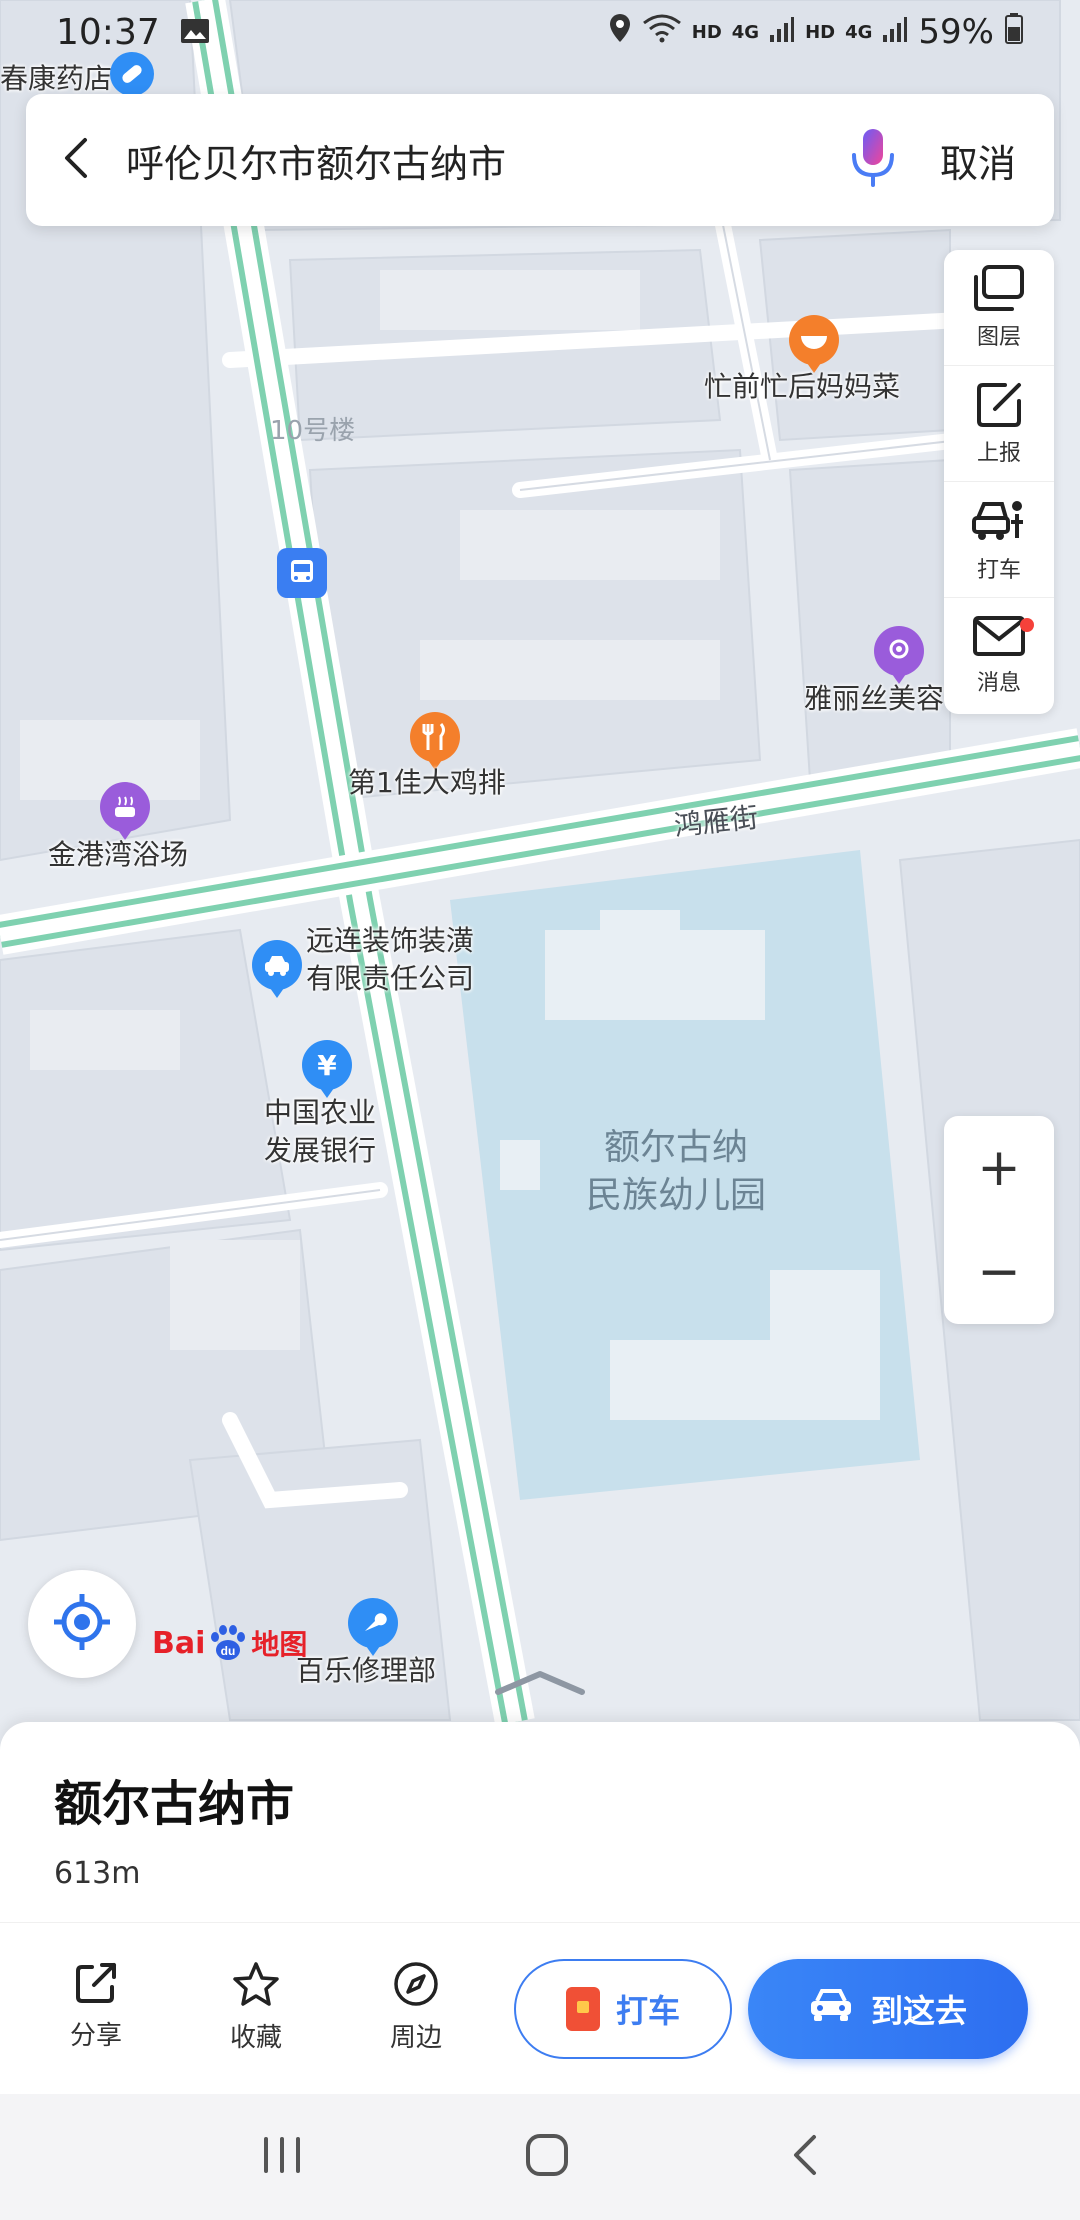 Image resolution: width=1080 pixels, height=2220 pixels. What do you see at coordinates (390, 960) in the screenshot?
I see `poi-label-company: 远连装饰装潢 有限责任公司` at bounding box center [390, 960].